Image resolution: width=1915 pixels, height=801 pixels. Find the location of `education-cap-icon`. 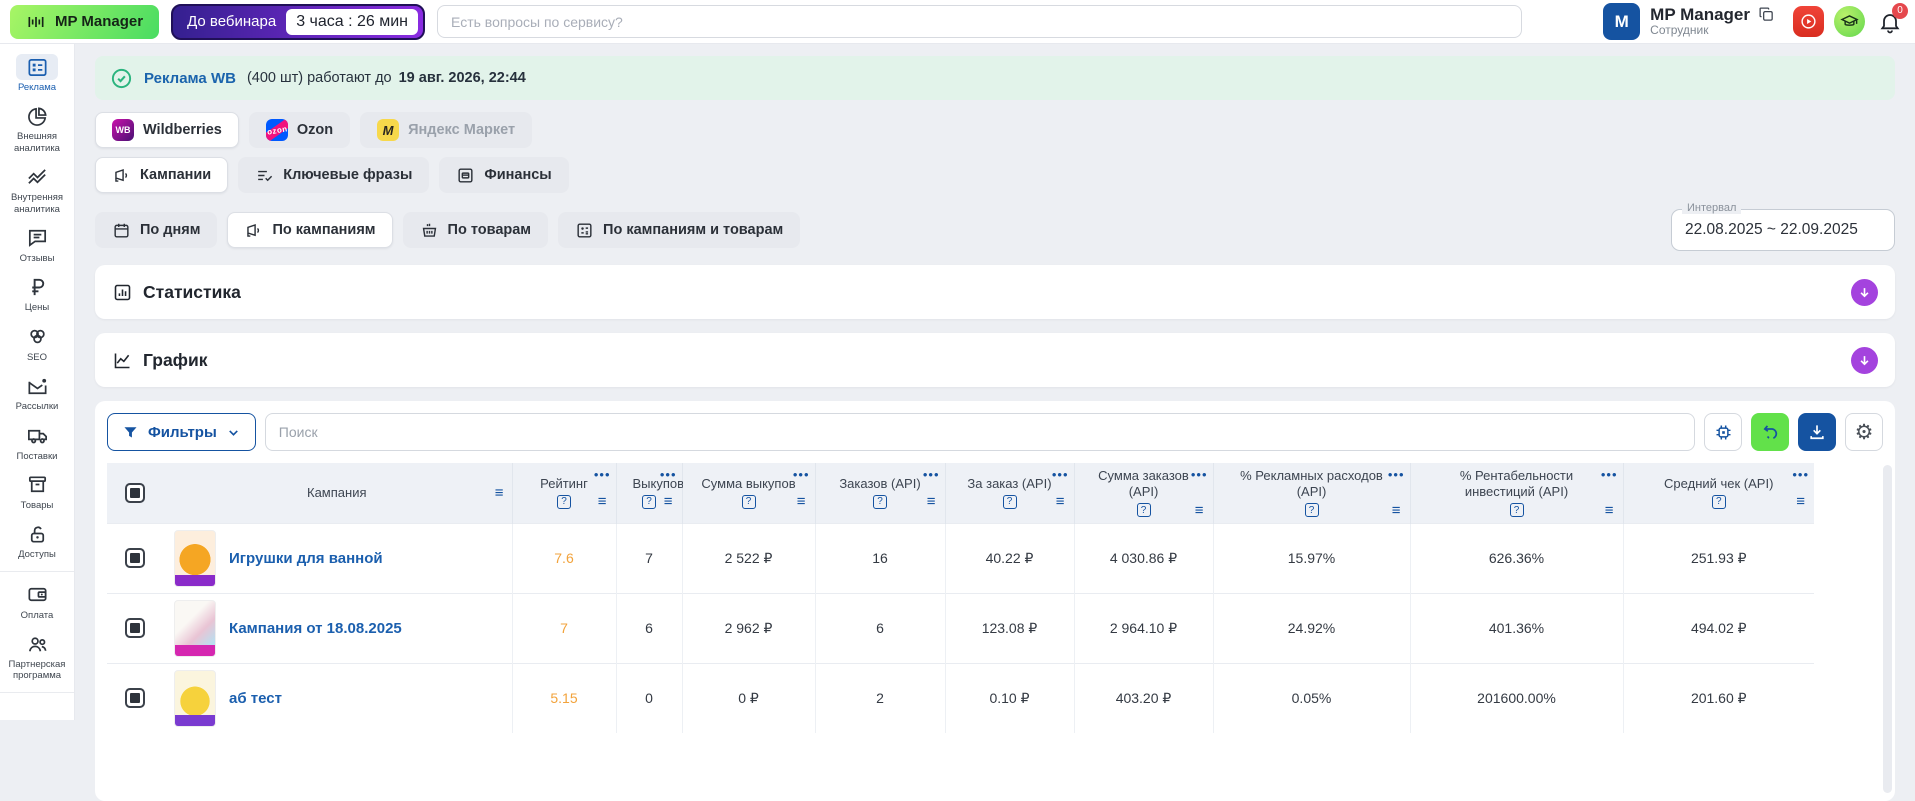

education-cap-icon is located at coordinates (1849, 21).